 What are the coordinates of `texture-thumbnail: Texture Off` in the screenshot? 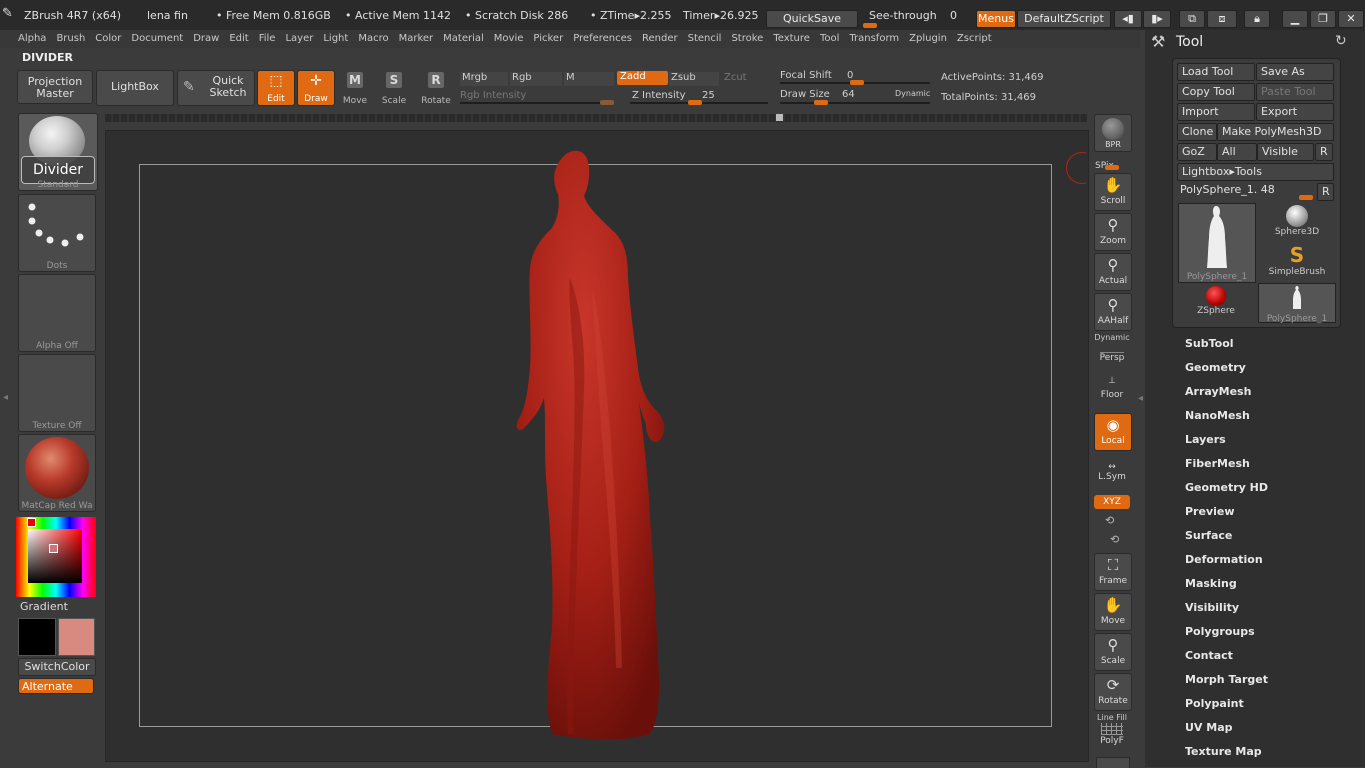 It's located at (57, 393).